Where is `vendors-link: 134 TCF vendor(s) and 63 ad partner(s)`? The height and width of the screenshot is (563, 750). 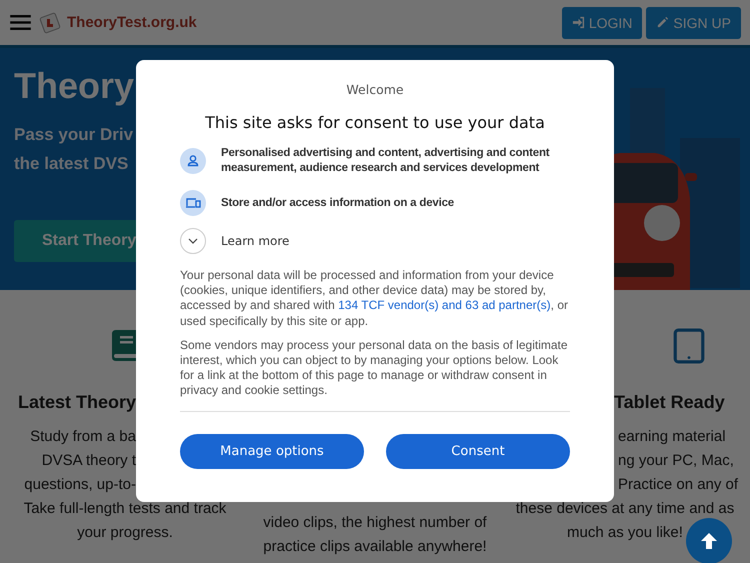
vendors-link: 134 TCF vendor(s) and 63 ad partner(s) is located at coordinates (444, 305).